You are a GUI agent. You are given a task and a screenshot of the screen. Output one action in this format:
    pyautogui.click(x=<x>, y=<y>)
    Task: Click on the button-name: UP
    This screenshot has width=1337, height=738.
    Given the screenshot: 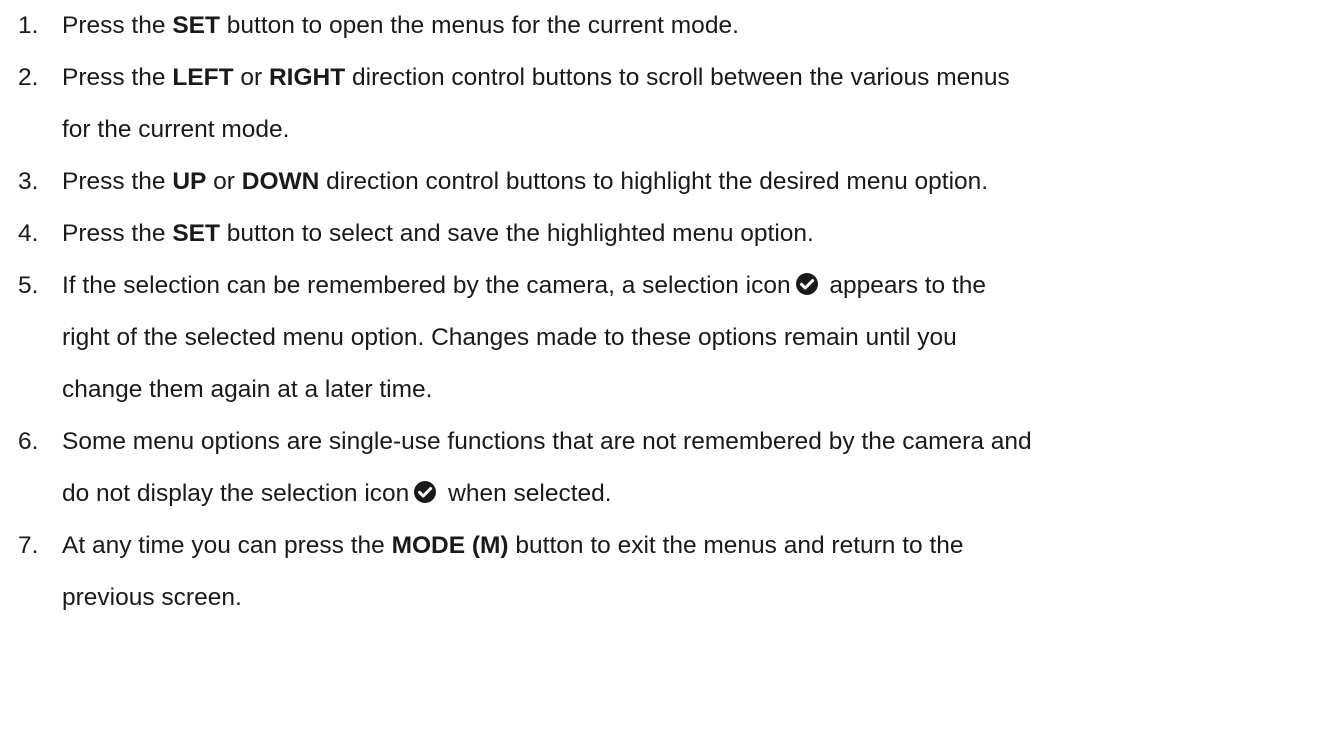 What is the action you would take?
    pyautogui.click(x=189, y=181)
    